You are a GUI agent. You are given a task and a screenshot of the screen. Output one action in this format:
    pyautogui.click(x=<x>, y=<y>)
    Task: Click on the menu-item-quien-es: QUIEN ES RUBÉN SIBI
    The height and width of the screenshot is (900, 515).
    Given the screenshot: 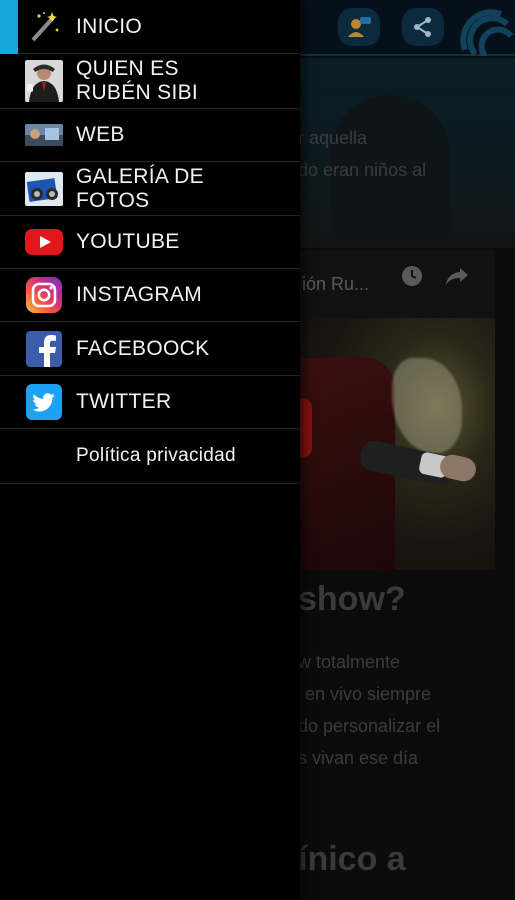 What is the action you would take?
    pyautogui.click(x=150, y=81)
    